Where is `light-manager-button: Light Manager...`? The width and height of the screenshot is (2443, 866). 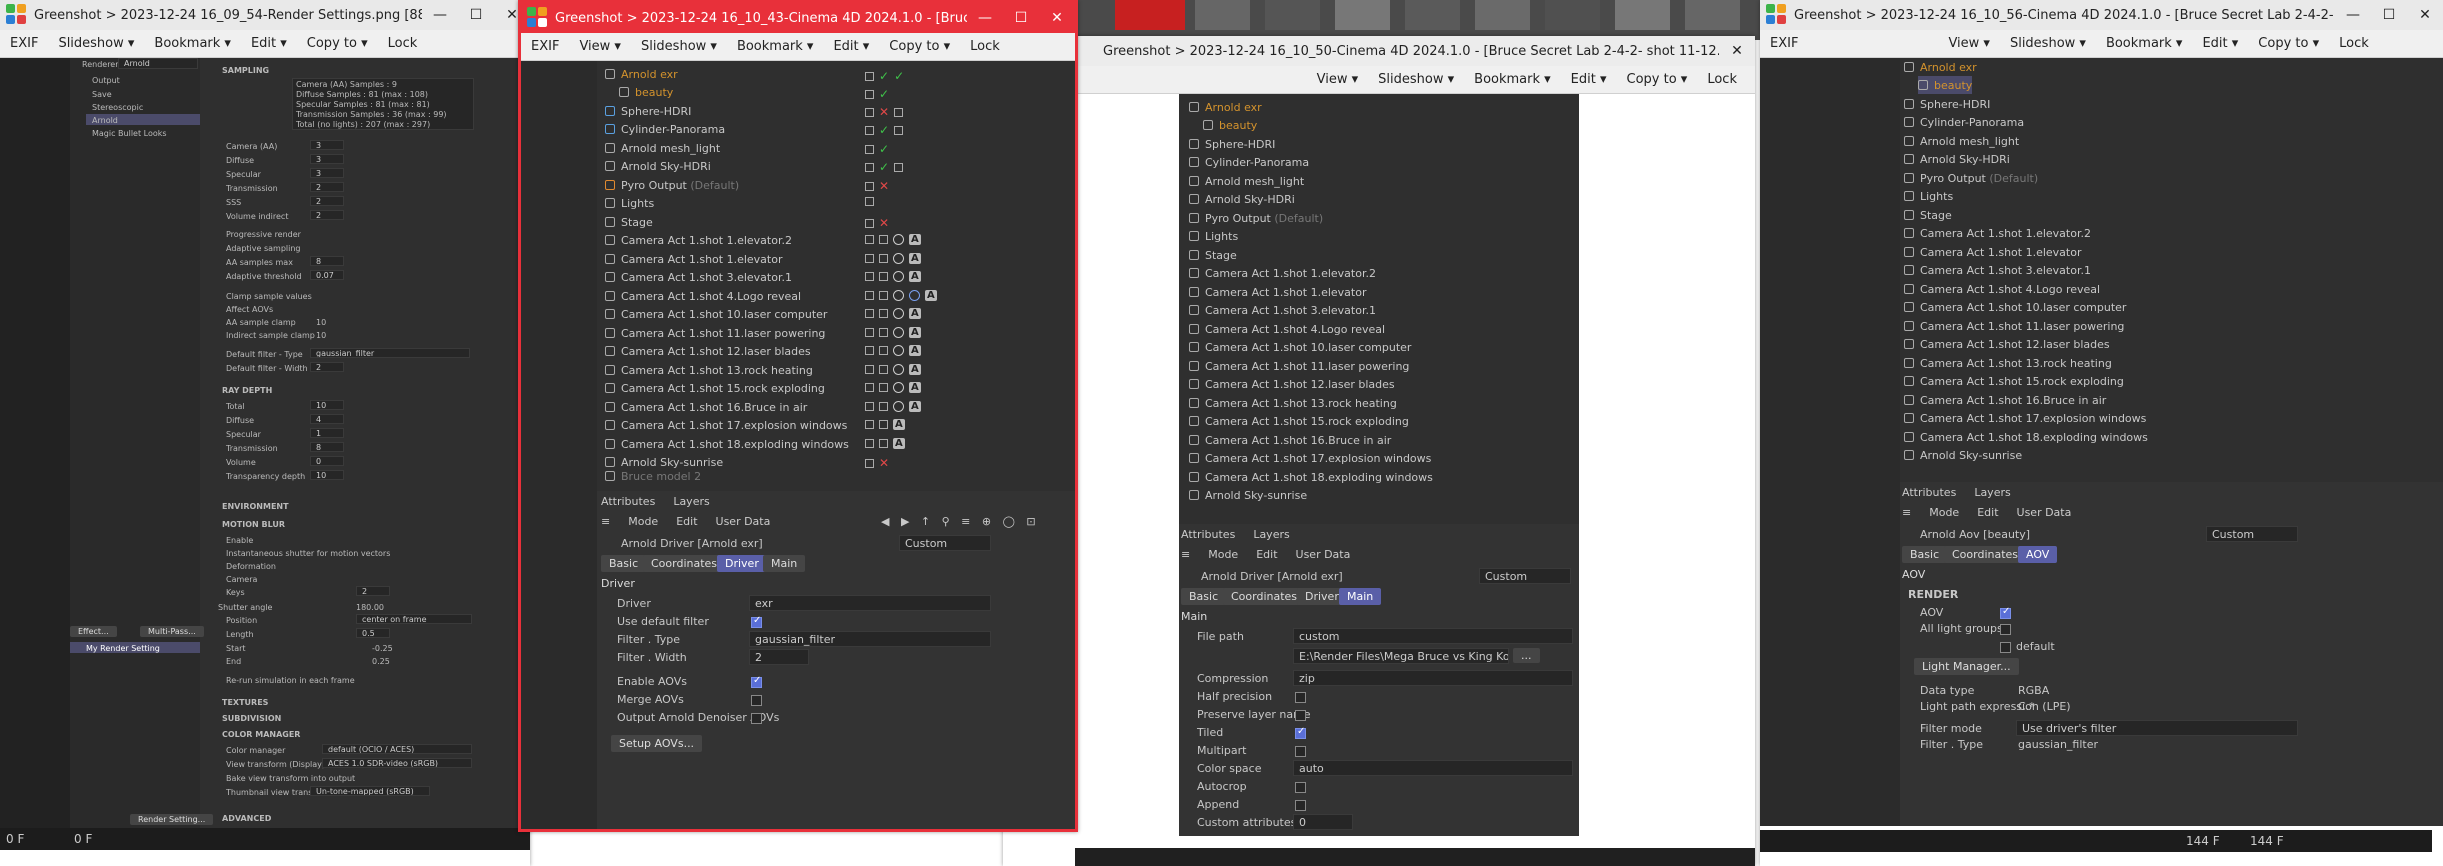
light-manager-button: Light Manager... is located at coordinates (1966, 666).